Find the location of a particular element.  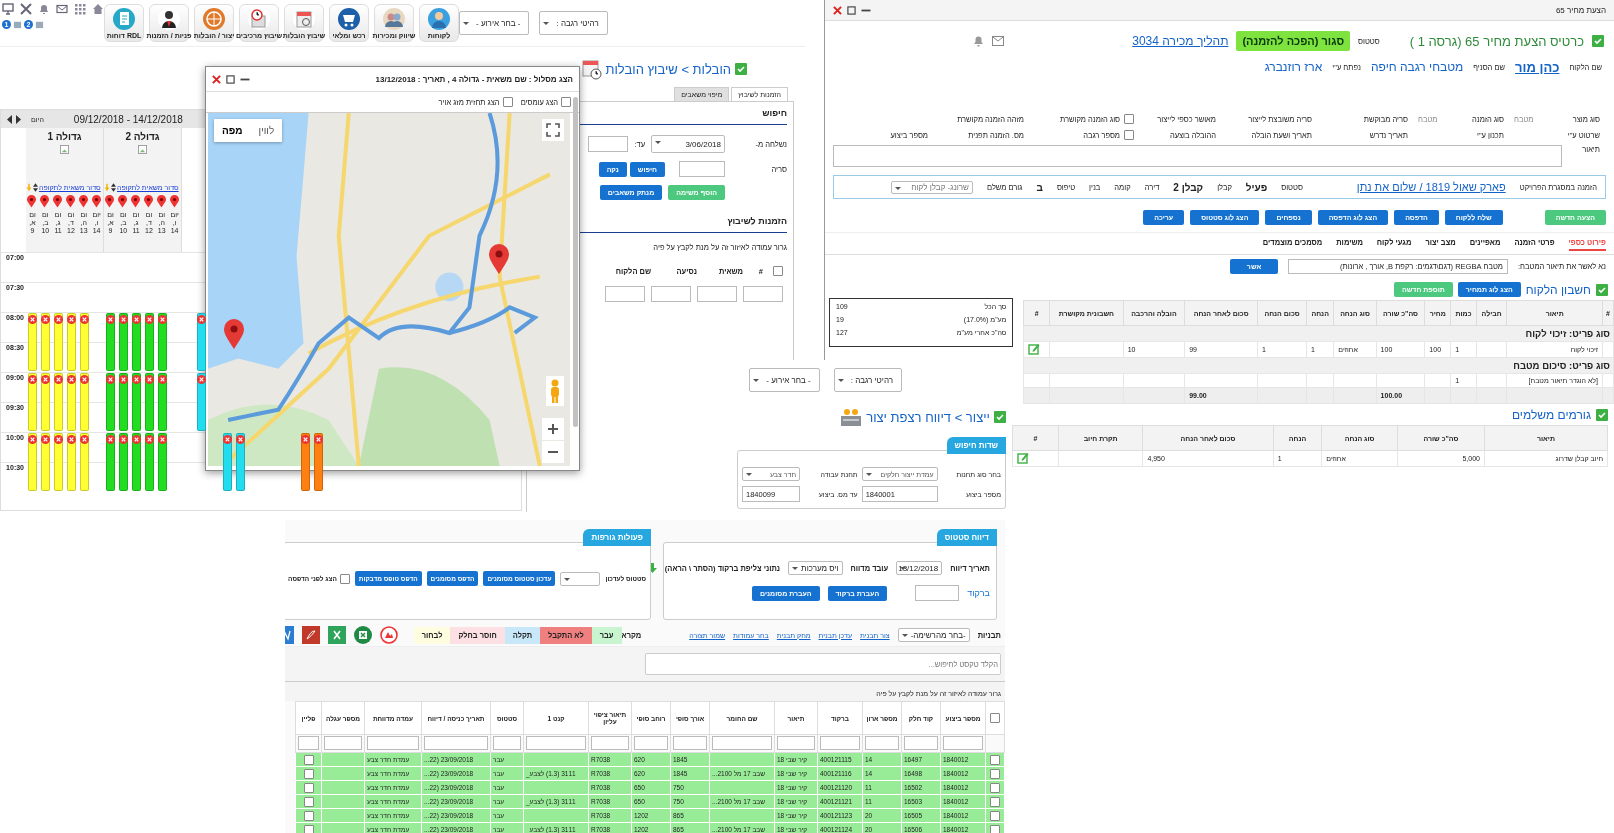

status-badge: סגור (הפכה להזמנה) is located at coordinates (1293, 41).